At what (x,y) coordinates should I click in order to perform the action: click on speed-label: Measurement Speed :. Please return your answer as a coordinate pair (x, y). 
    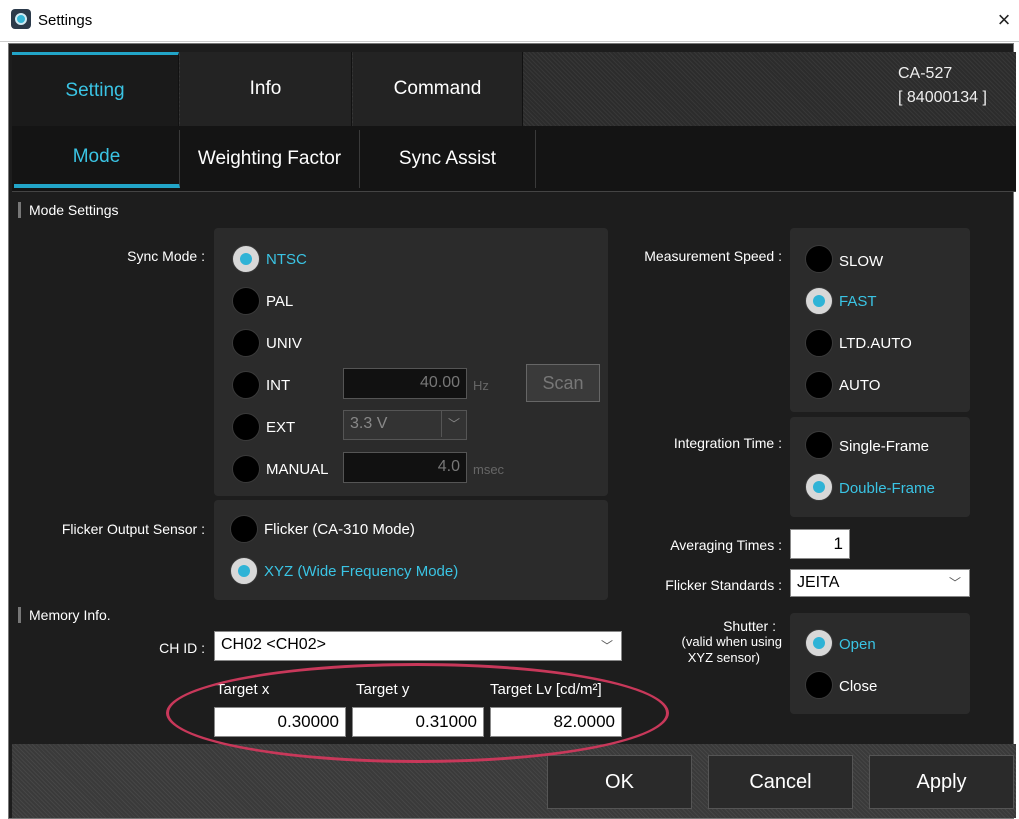
    Looking at the image, I should click on (713, 256).